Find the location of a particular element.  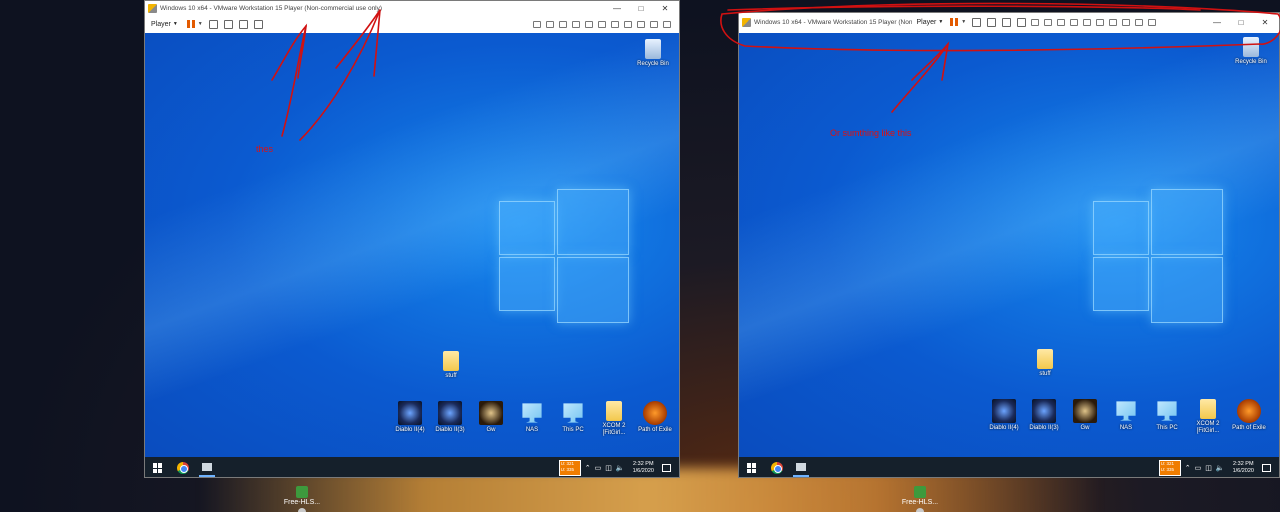

windows-logo is located at coordinates (1158, 256).